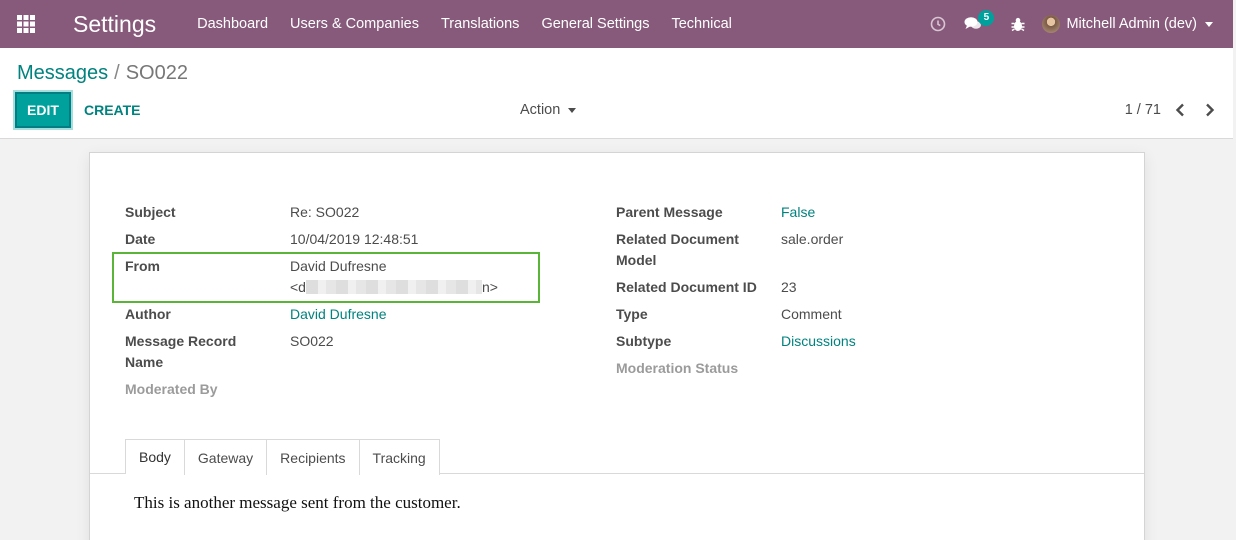 This screenshot has width=1236, height=540. What do you see at coordinates (798, 212) in the screenshot?
I see `parent-message-value: False` at bounding box center [798, 212].